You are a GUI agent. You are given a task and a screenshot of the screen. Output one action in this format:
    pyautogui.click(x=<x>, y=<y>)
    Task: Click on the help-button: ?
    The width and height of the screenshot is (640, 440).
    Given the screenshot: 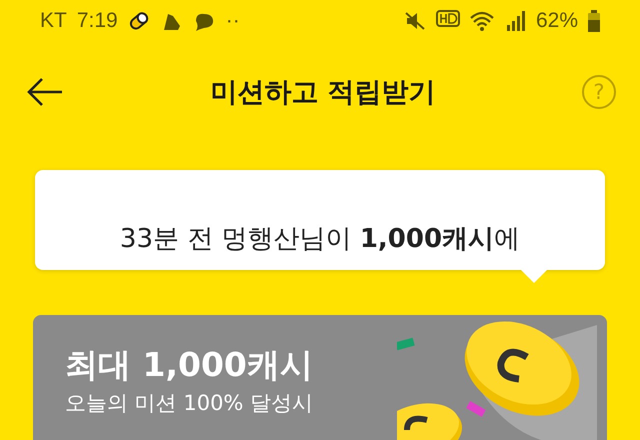 What is the action you would take?
    pyautogui.click(x=599, y=92)
    